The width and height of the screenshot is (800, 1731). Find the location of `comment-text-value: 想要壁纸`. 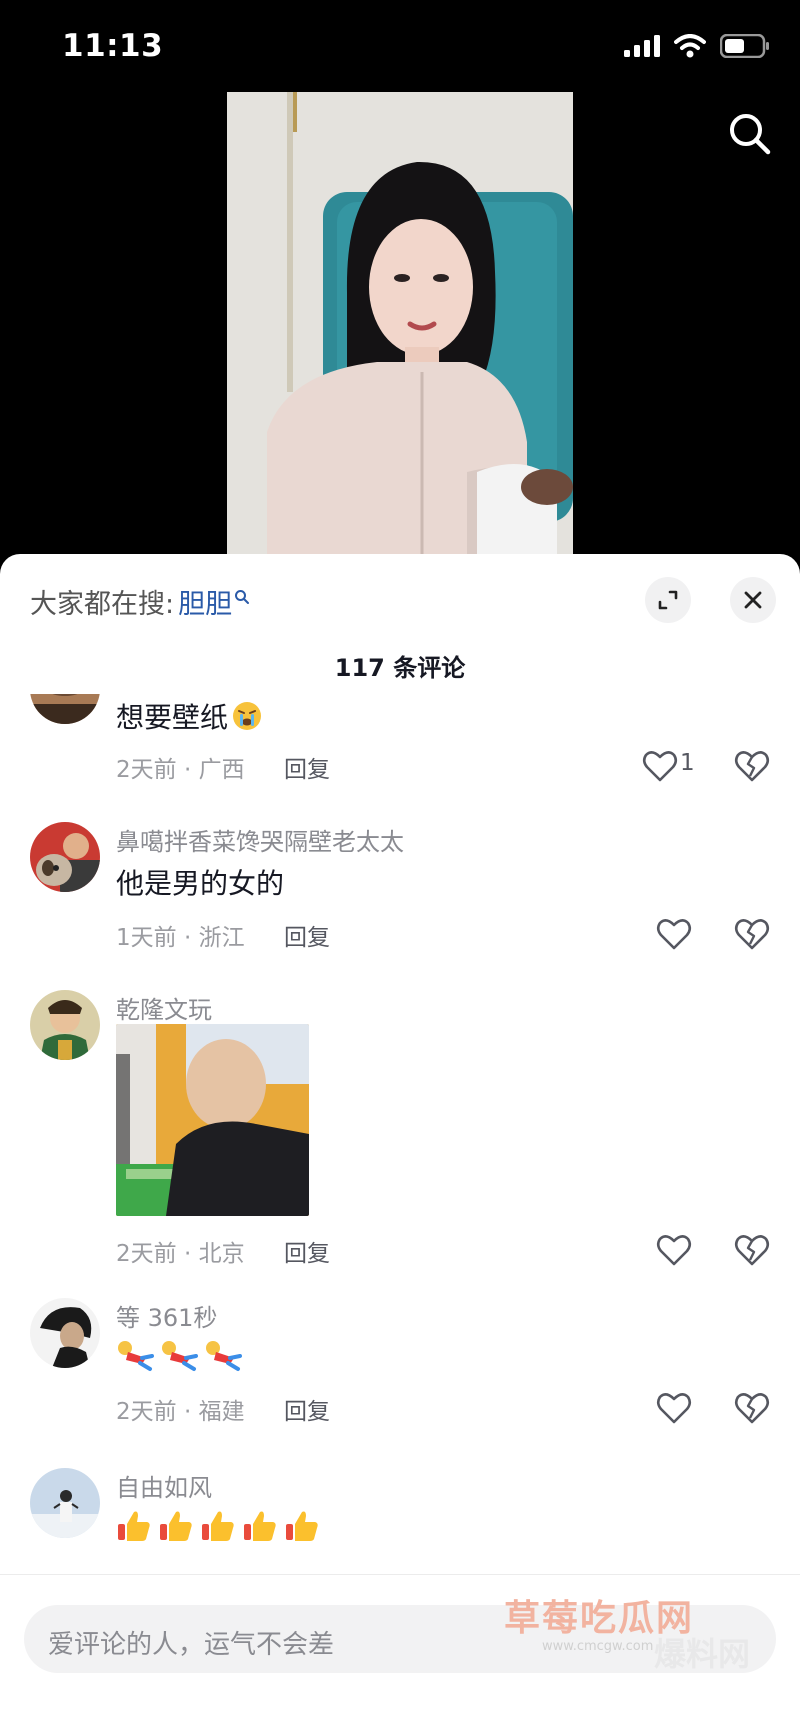

comment-text-value: 想要壁纸 is located at coordinates (172, 717).